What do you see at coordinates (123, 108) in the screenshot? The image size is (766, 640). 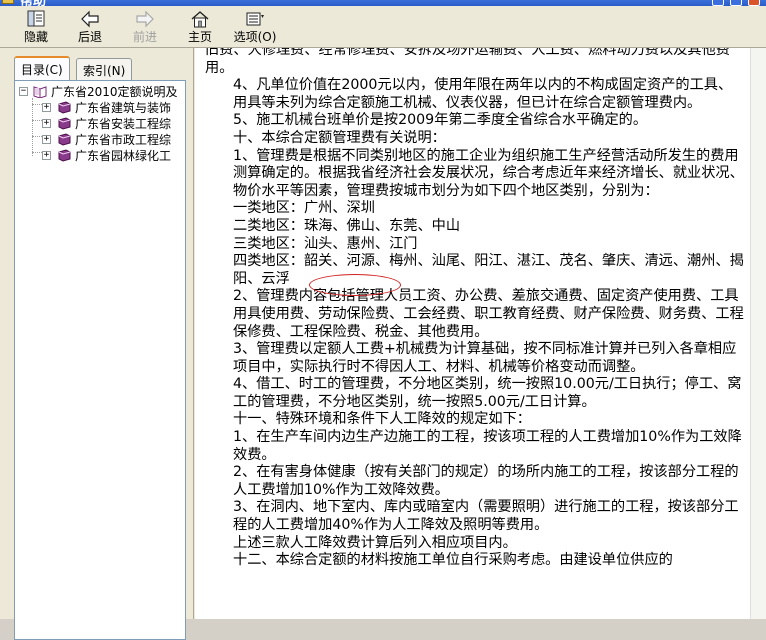 I see `tree-item-label: 广东省建筑与装饰` at bounding box center [123, 108].